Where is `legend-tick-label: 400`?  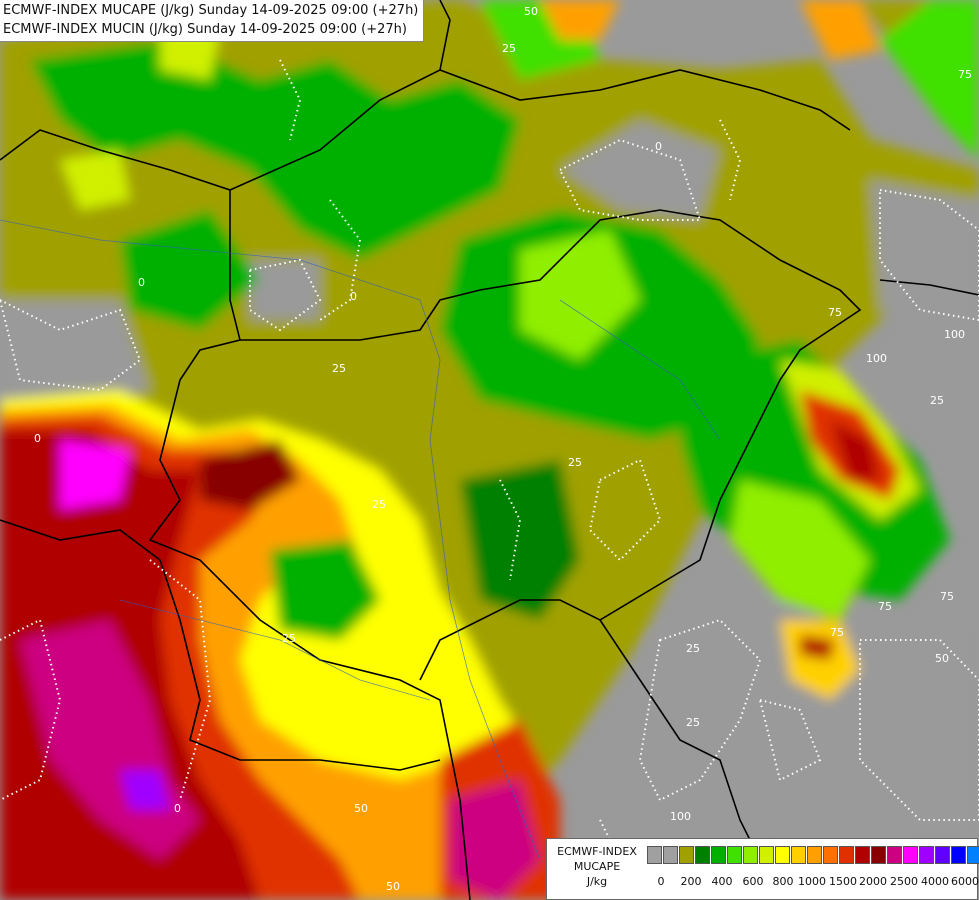 legend-tick-label: 400 is located at coordinates (722, 881).